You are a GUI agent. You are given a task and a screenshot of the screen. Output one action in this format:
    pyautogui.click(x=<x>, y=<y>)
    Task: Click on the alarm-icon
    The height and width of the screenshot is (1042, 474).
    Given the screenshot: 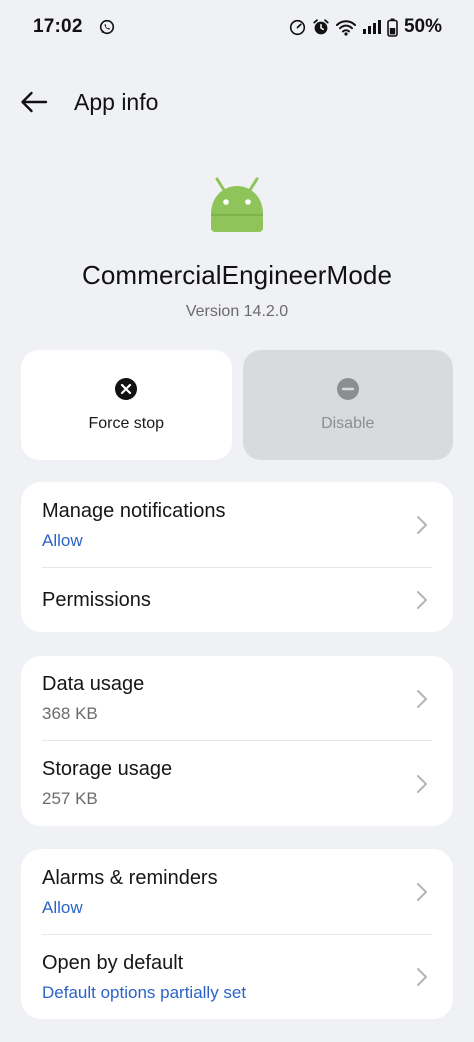 What is the action you would take?
    pyautogui.click(x=321, y=27)
    